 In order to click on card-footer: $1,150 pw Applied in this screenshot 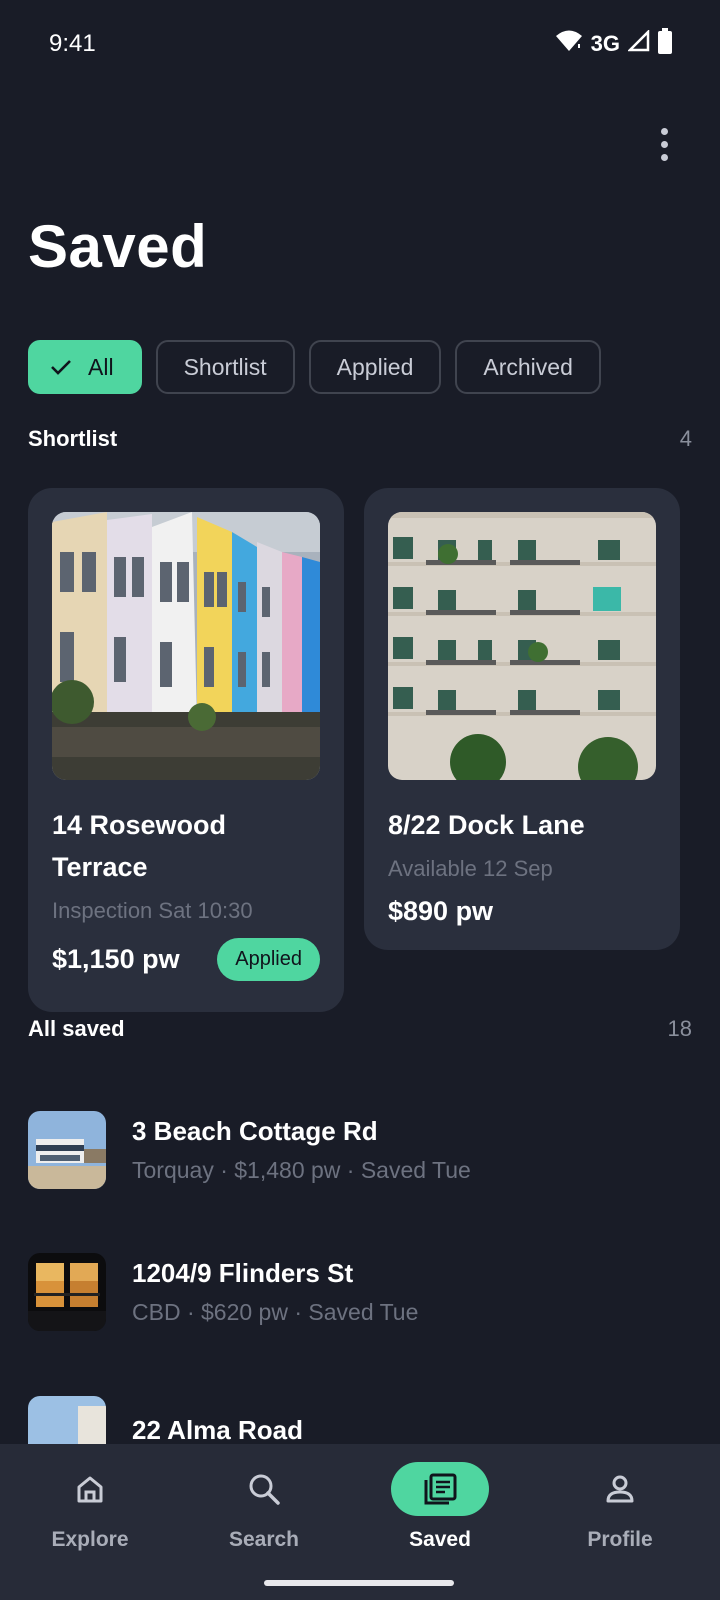, I will do `click(186, 959)`.